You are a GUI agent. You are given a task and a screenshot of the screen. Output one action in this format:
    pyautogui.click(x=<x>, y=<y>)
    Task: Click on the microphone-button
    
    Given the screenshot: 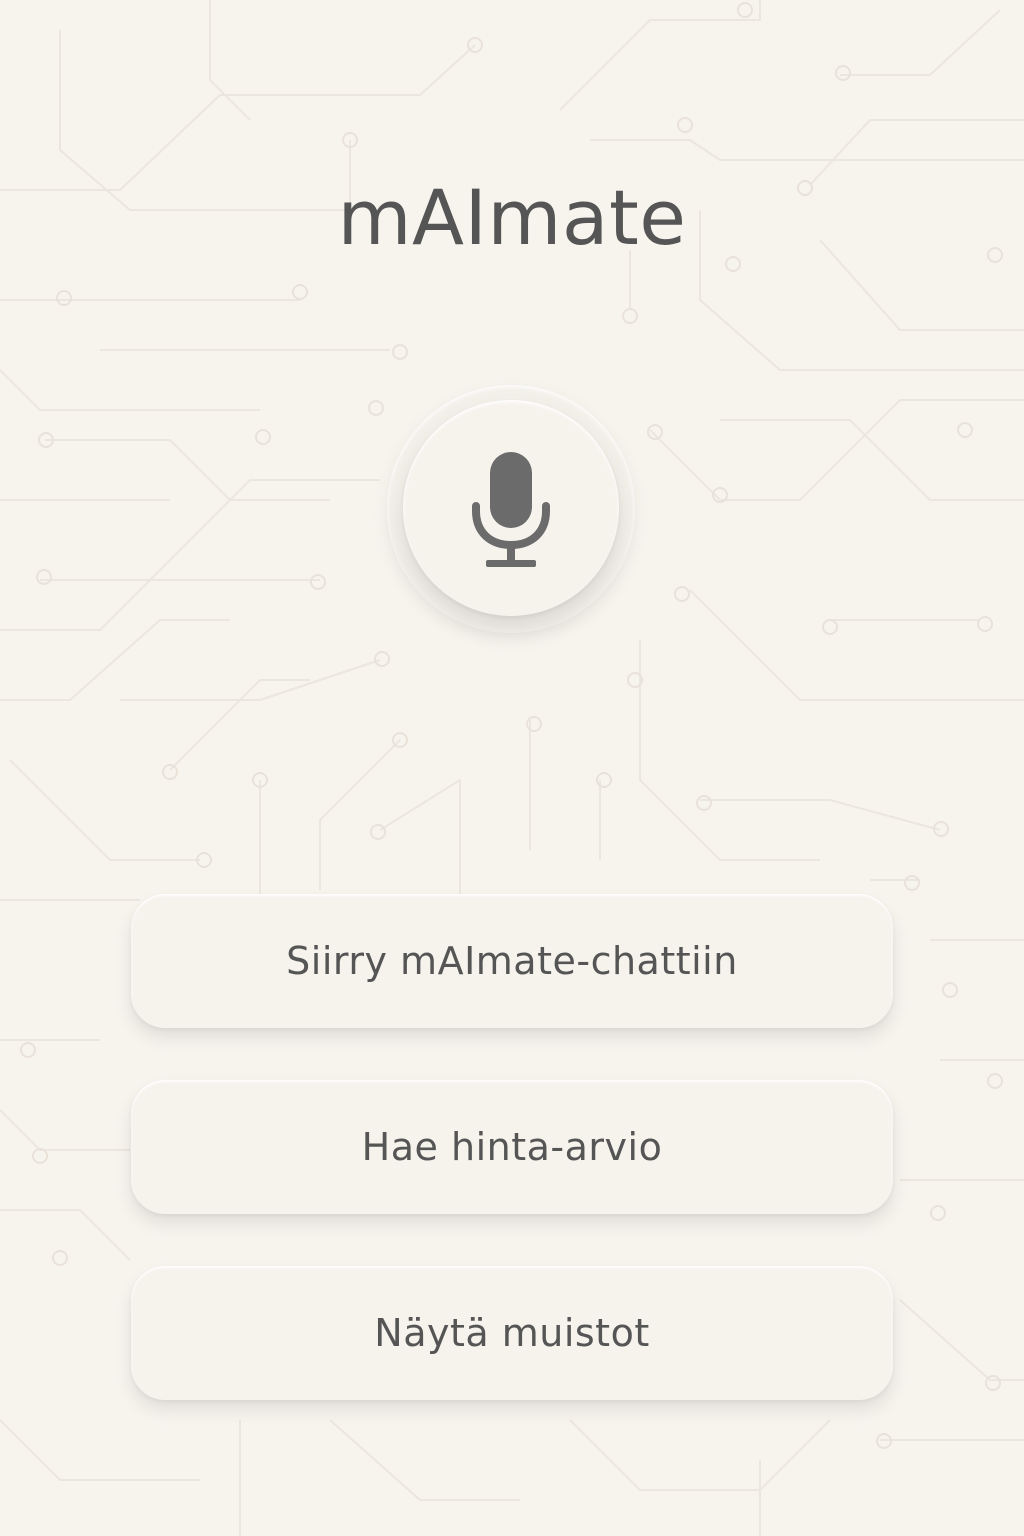 What is the action you would take?
    pyautogui.click(x=511, y=508)
    